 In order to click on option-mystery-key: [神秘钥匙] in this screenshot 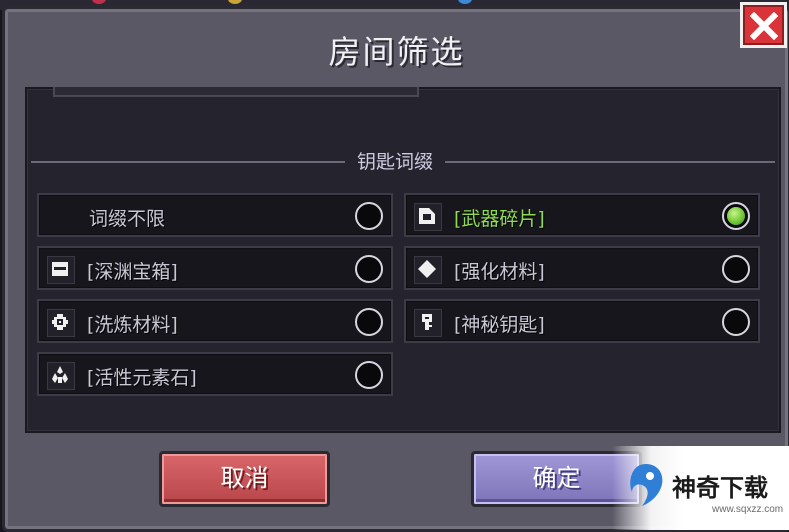, I will do `click(582, 321)`.